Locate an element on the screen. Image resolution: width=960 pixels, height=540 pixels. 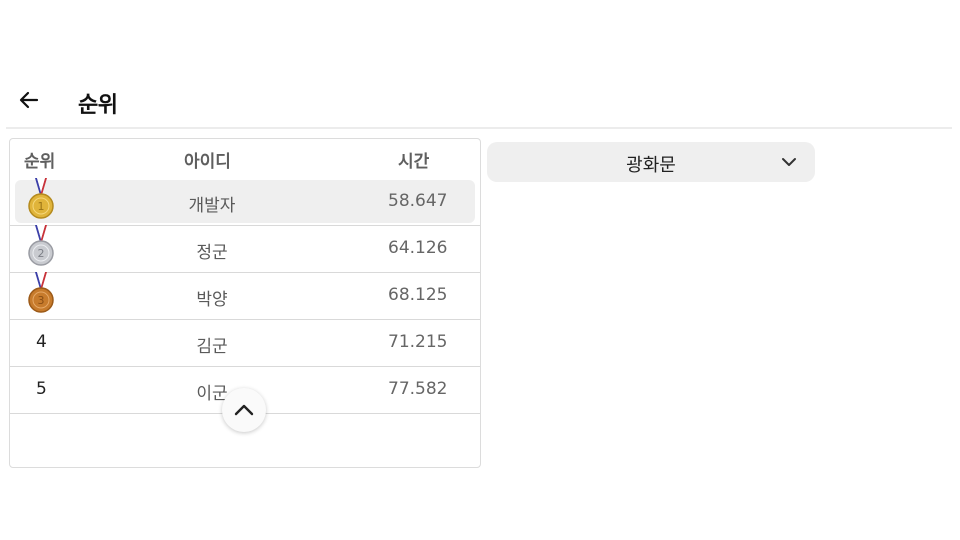
chevron-down-icon is located at coordinates (789, 162).